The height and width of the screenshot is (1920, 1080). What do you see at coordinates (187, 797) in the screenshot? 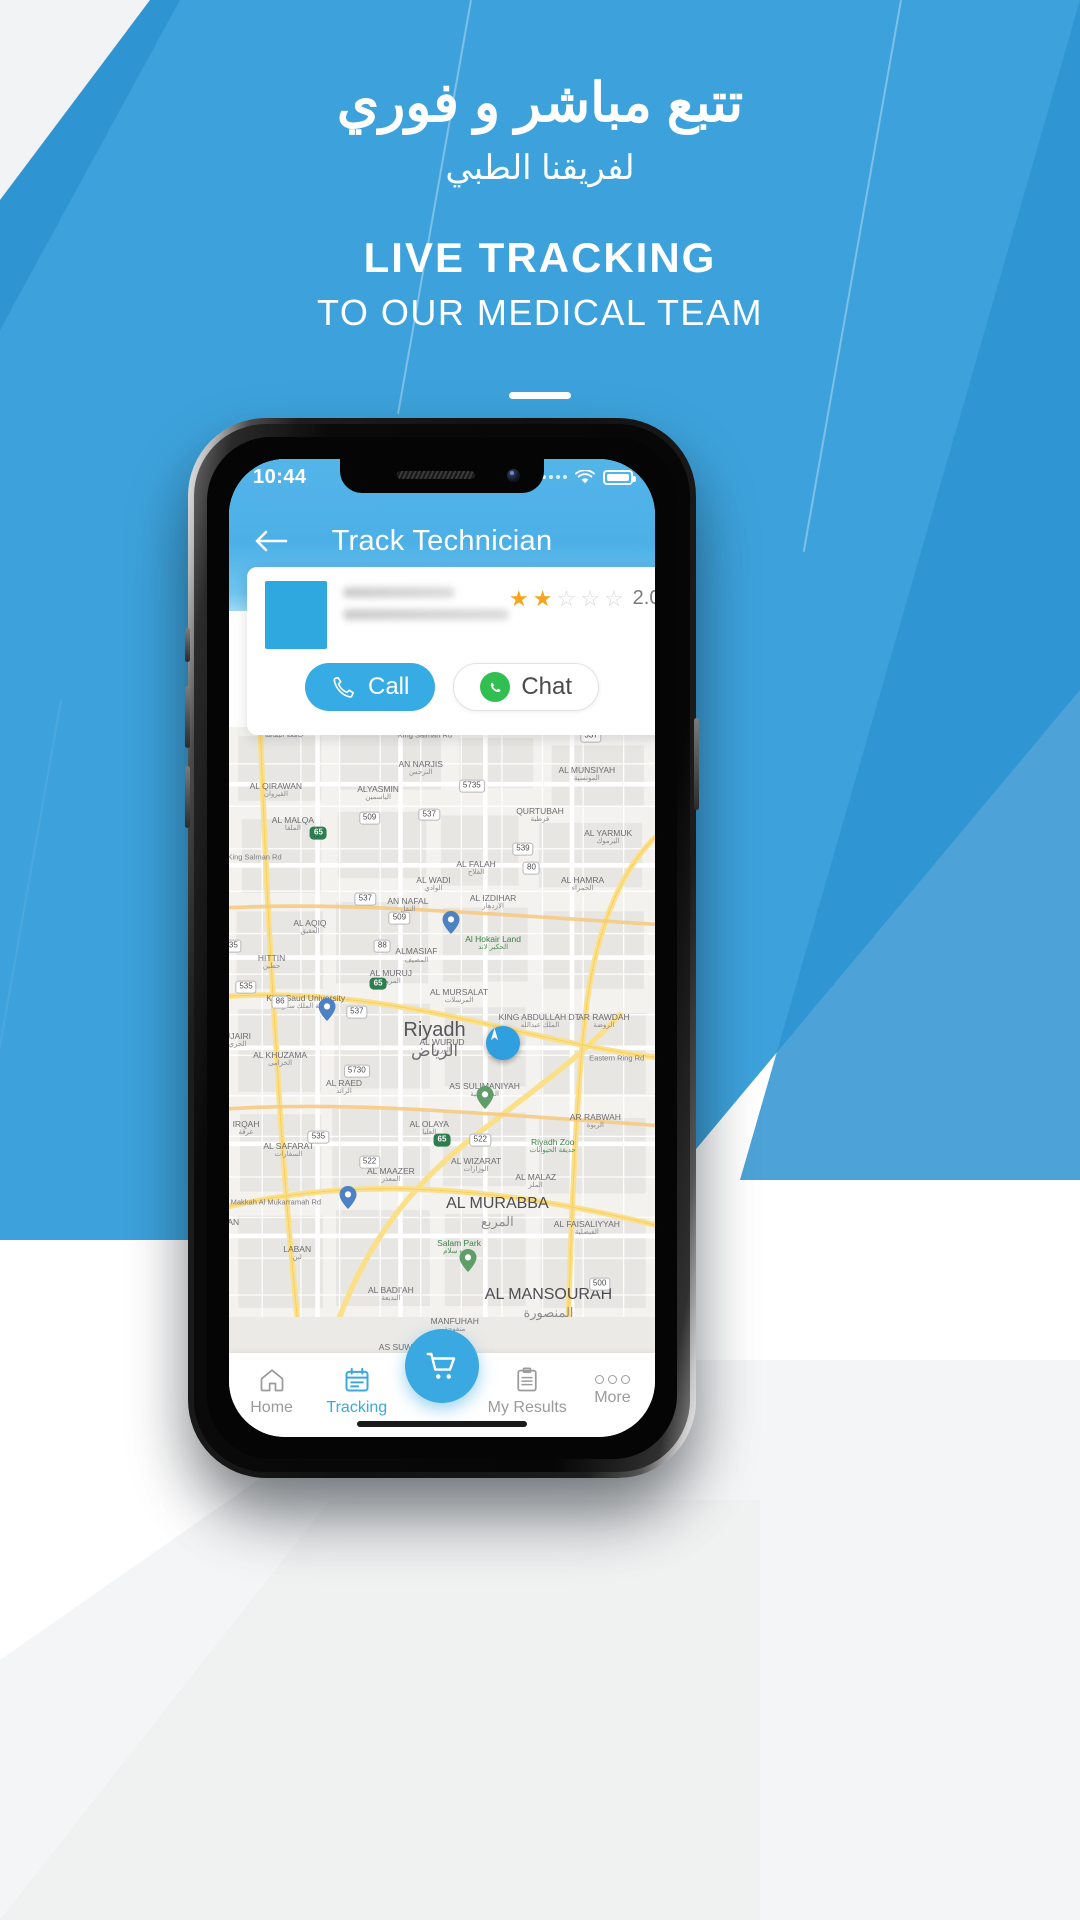
I see `phone-volume-down-button` at bounding box center [187, 797].